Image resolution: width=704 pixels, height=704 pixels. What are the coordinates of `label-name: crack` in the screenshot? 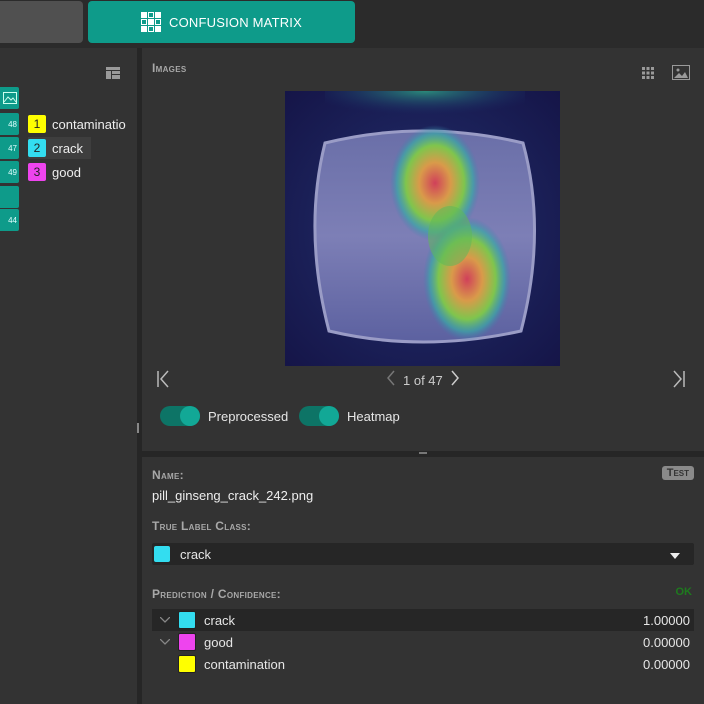 It's located at (68, 148).